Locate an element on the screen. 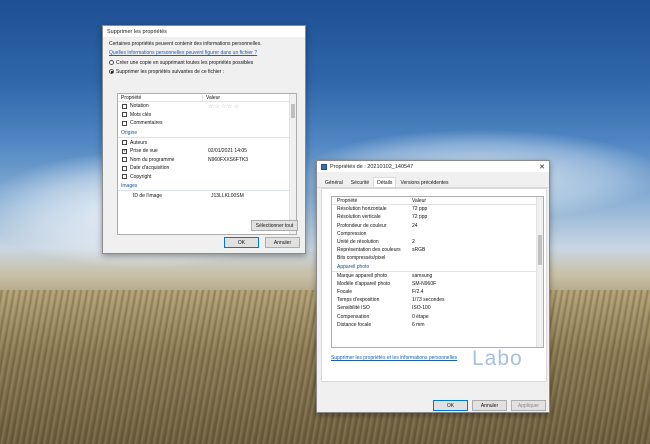  property-name: ID de l'image is located at coordinates (148, 196).